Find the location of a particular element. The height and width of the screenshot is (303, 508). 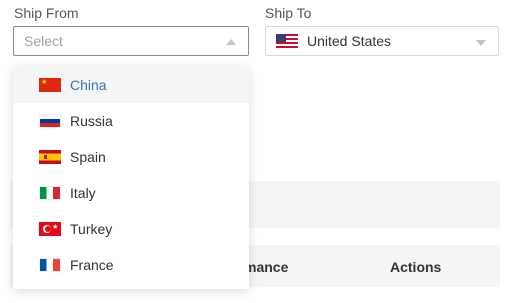

ship-to-value: United States is located at coordinates (349, 41).